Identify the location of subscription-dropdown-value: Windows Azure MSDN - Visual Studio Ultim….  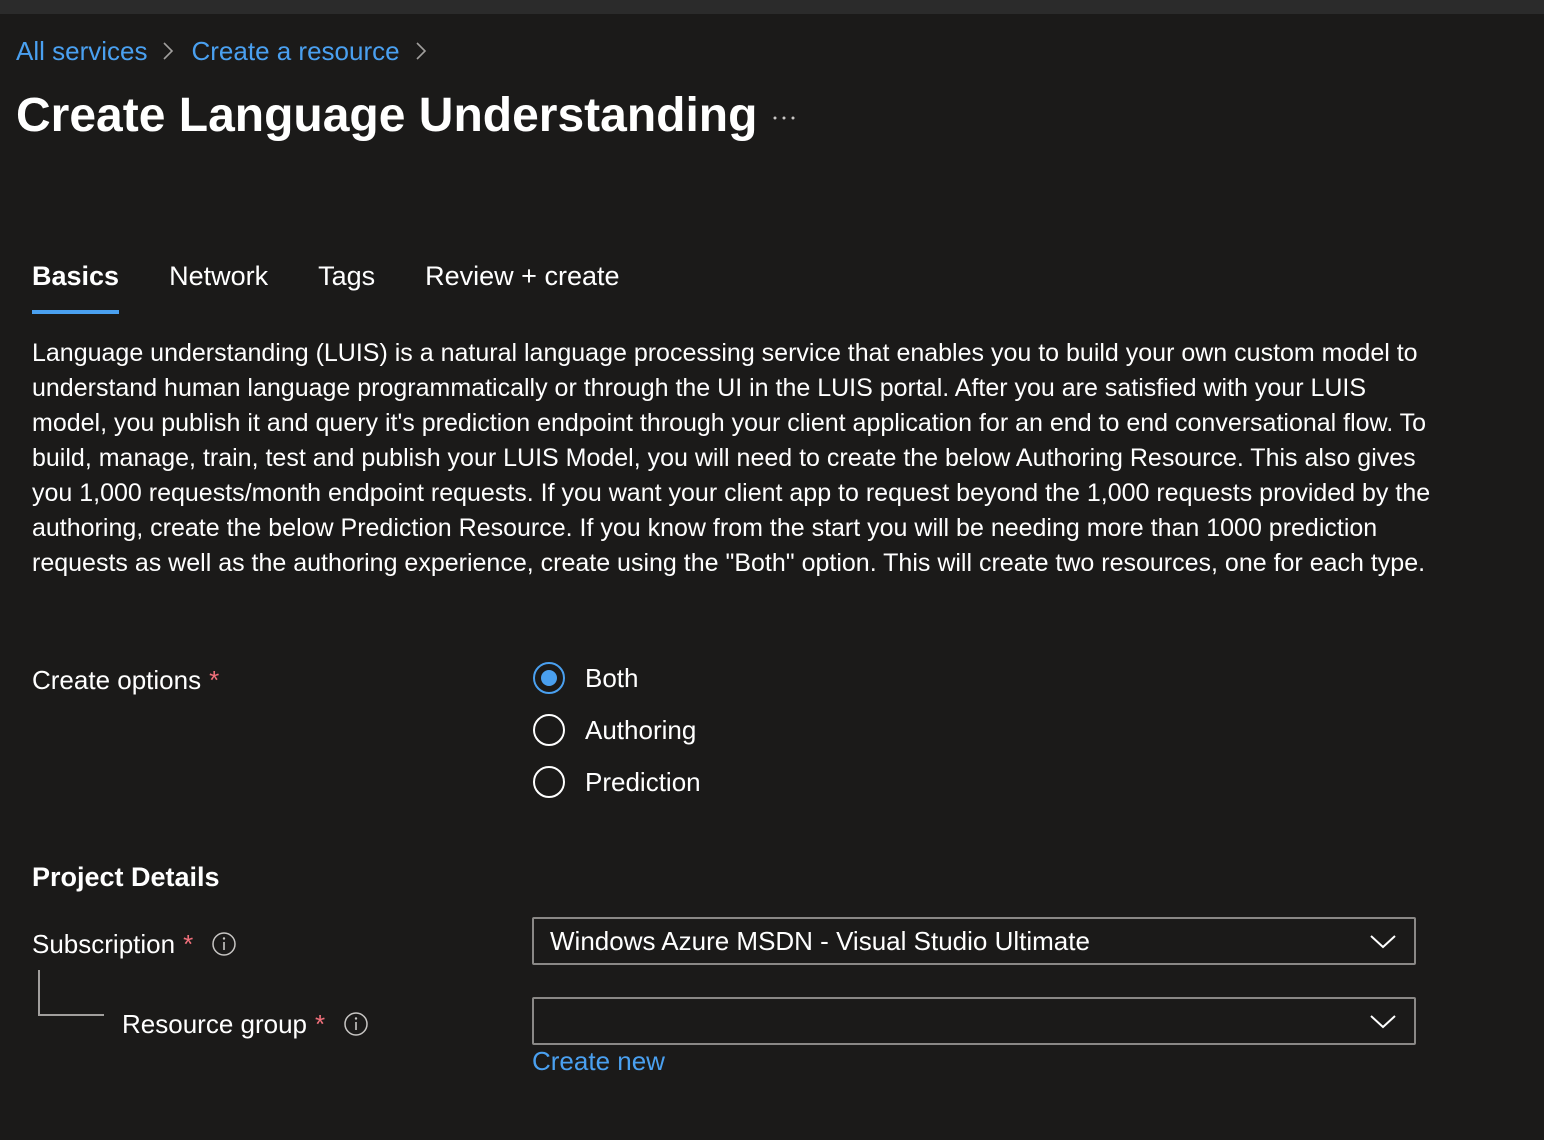
(820, 940).